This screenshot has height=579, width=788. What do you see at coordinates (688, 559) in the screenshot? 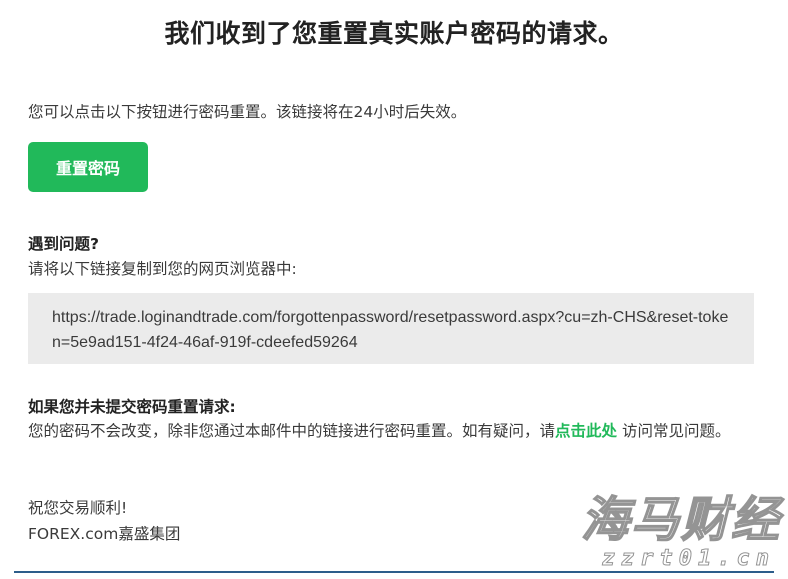
I see `watermark-url: zzrt01.cn` at bounding box center [688, 559].